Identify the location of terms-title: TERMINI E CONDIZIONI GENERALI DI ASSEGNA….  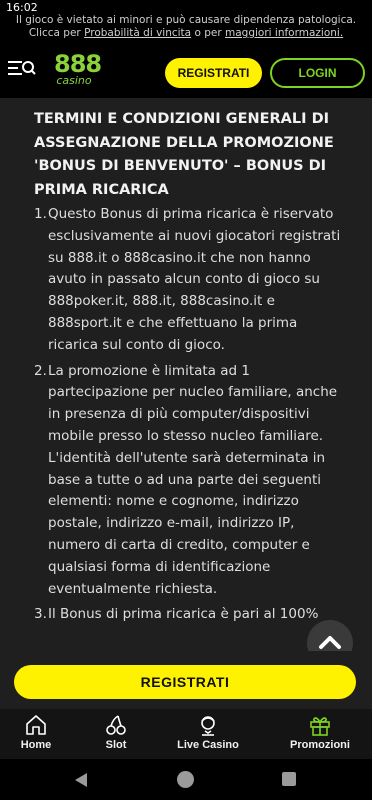
(184, 154).